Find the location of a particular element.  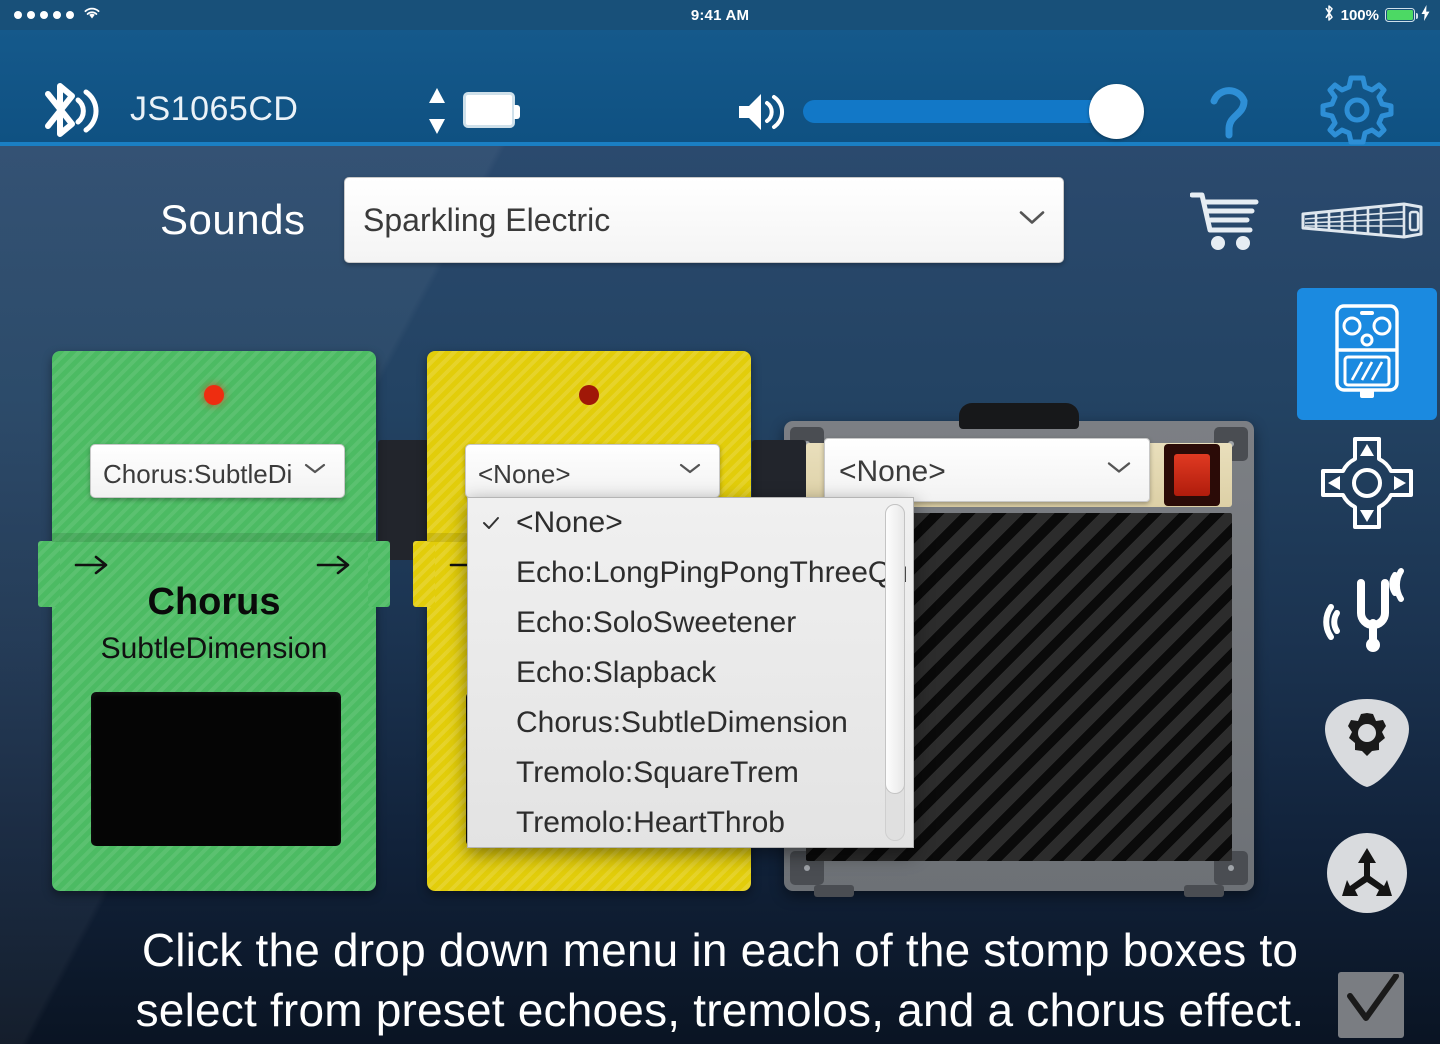

menu-item-label: Tremolo:HeartThrob is located at coordinates (650, 822).